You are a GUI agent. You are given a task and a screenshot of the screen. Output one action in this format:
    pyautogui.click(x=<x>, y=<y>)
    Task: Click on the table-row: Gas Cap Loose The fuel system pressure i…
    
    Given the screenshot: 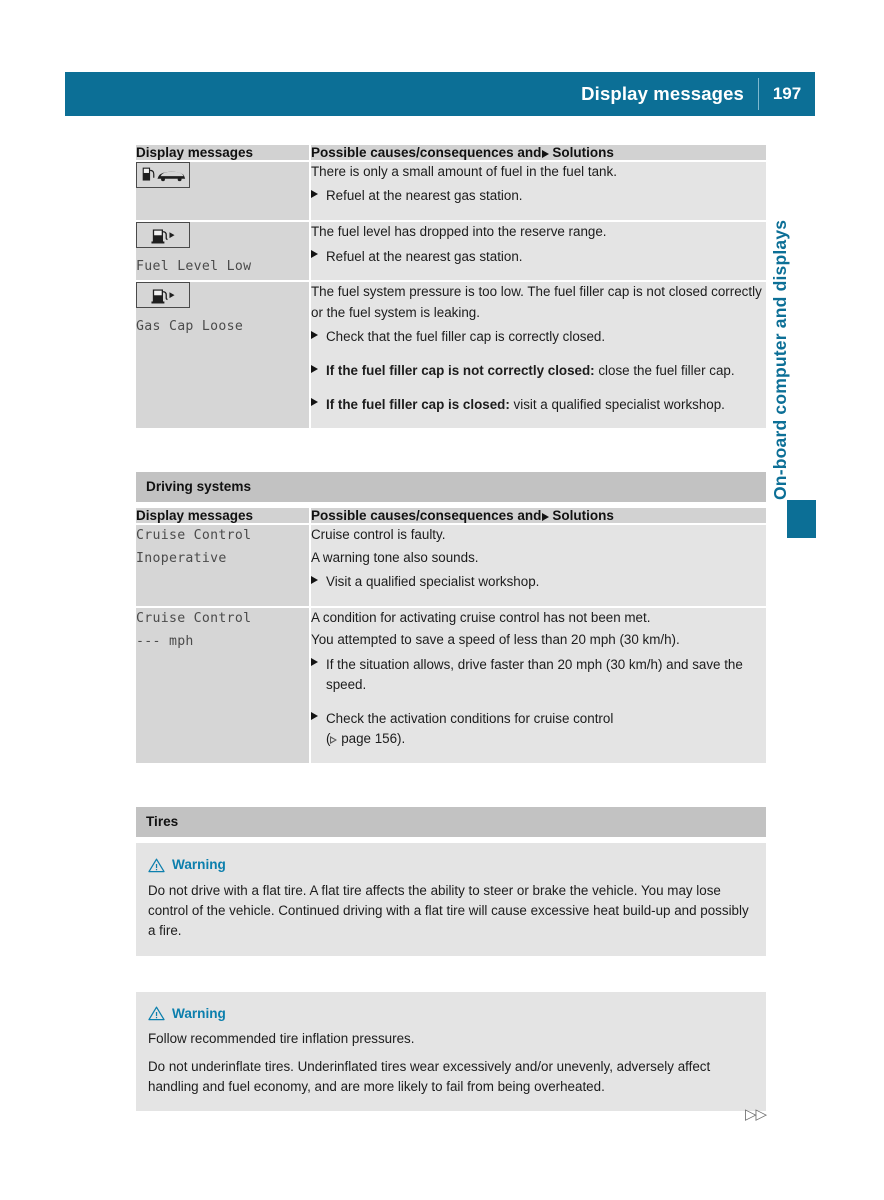 What is the action you would take?
    pyautogui.click(x=451, y=355)
    